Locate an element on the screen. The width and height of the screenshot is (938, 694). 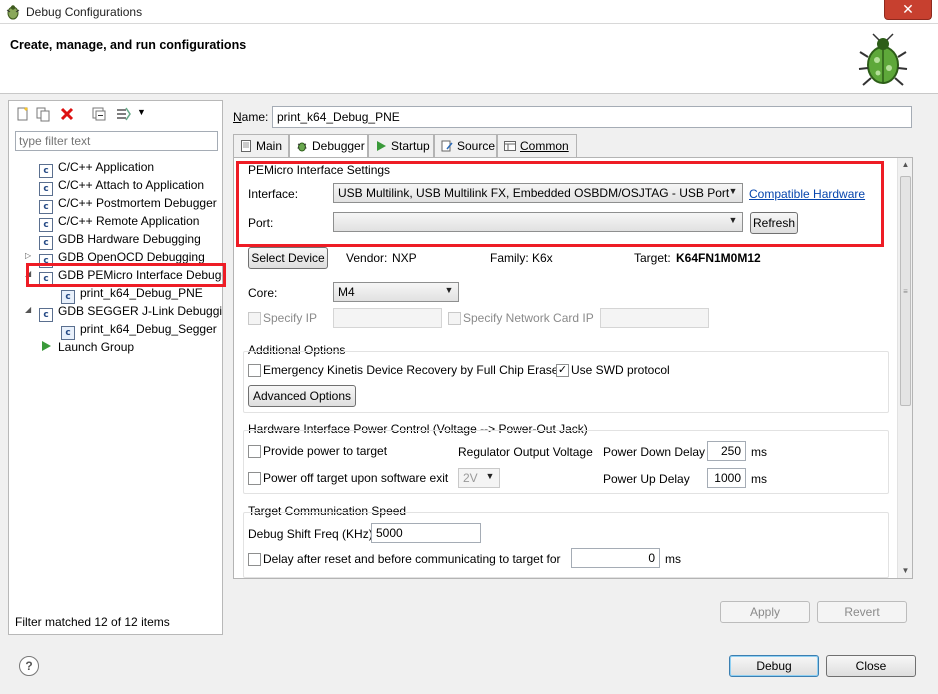
tree-item-cpp-application: c C/C++ Application is located at coordinates (96, 168).